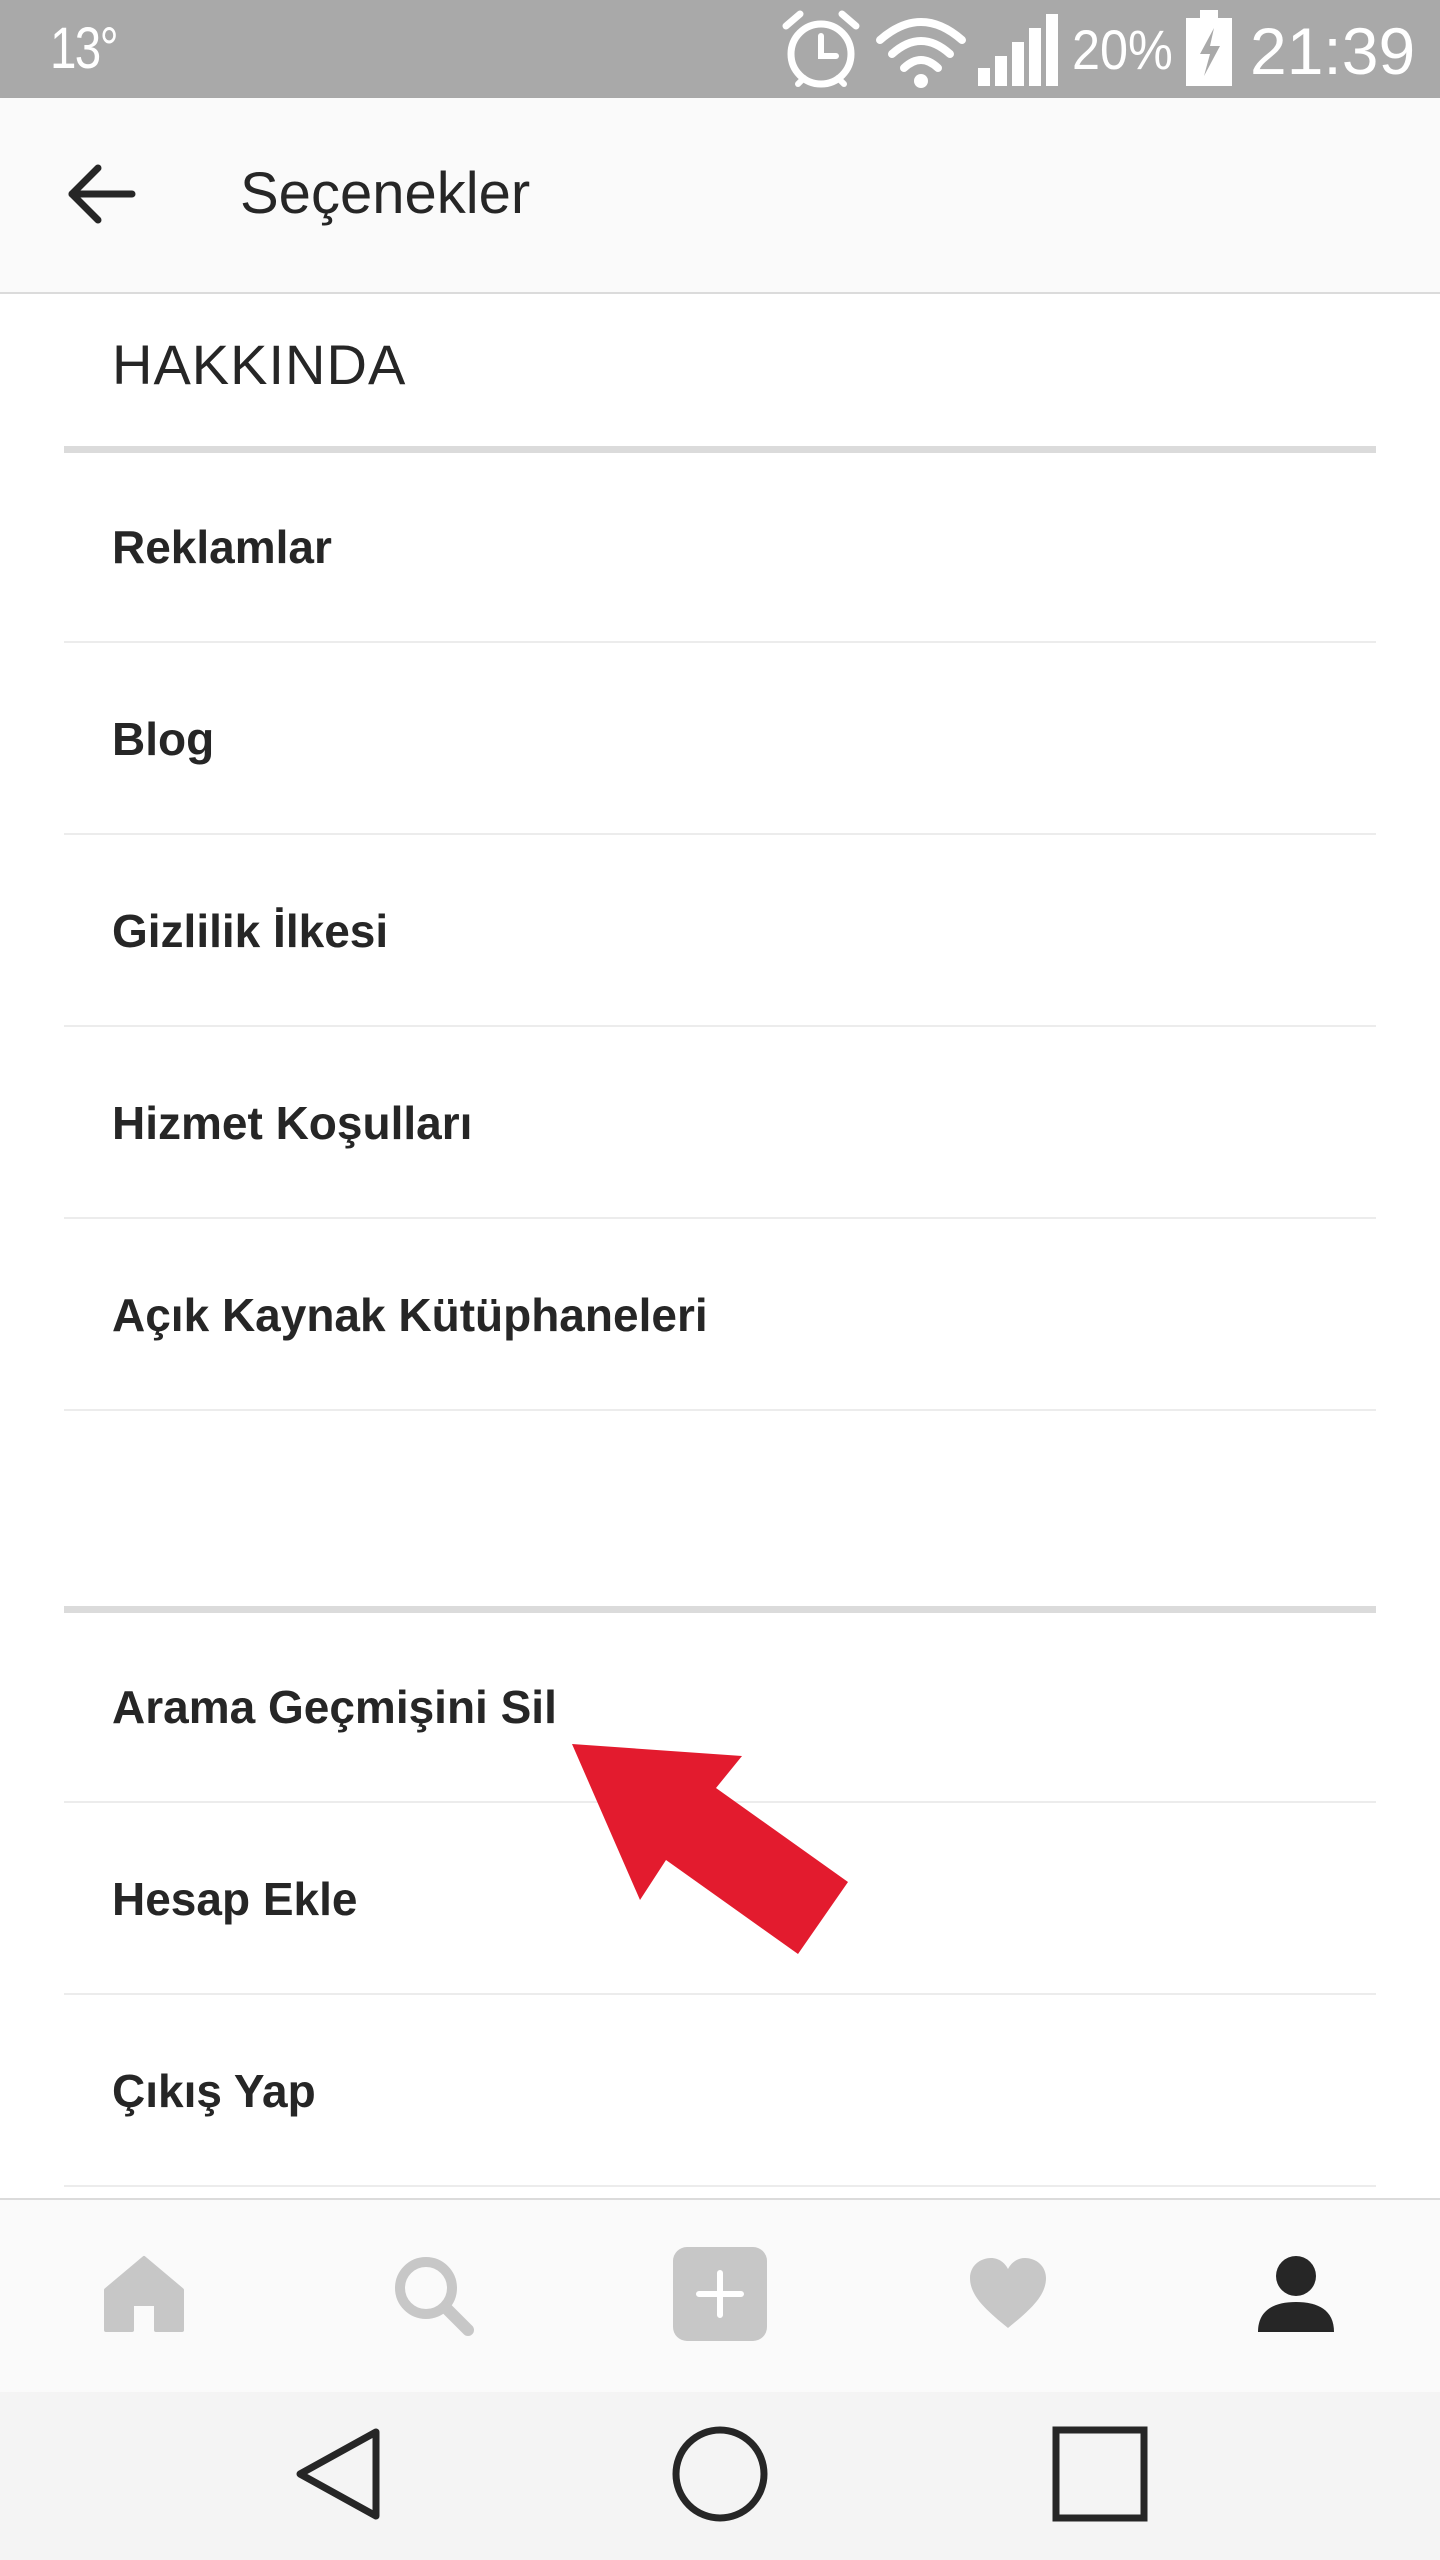 Image resolution: width=1440 pixels, height=2560 pixels. I want to click on settings-item-terms-of-service: Hizmet Koşulları, so click(720, 1124).